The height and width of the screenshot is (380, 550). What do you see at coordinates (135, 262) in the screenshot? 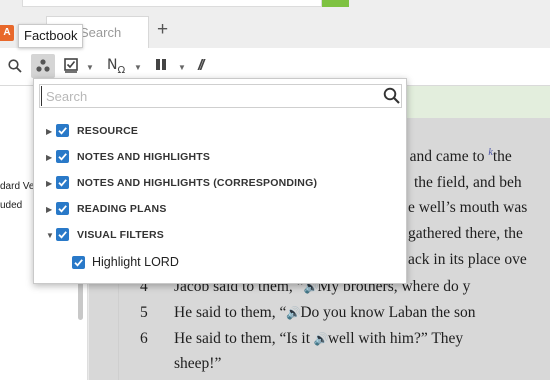
I see `filter-subitem-label: Highlight LORD` at bounding box center [135, 262].